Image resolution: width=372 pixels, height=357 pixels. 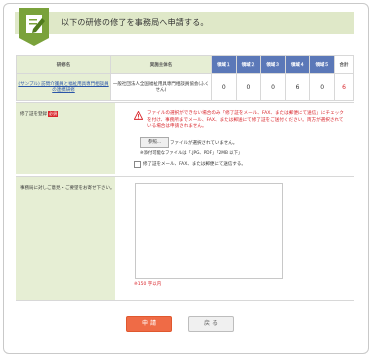 I want to click on organization-cell: 一般社団法人全国福祉用具専門相談員協会(ふくせん), so click(x=161, y=87).